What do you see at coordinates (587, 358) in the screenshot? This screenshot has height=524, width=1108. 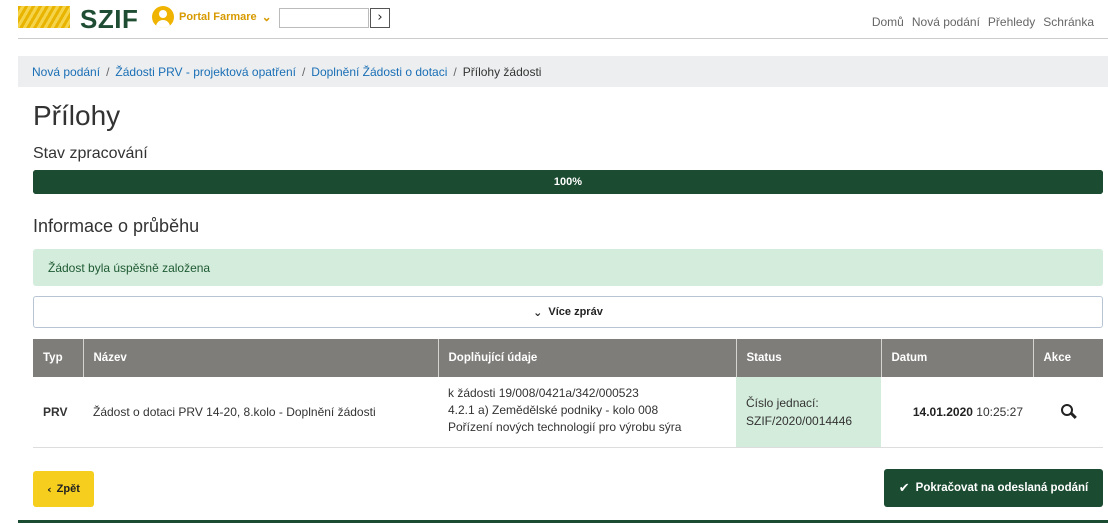 I see `column-header-doplnujici: Doplňující údaje` at bounding box center [587, 358].